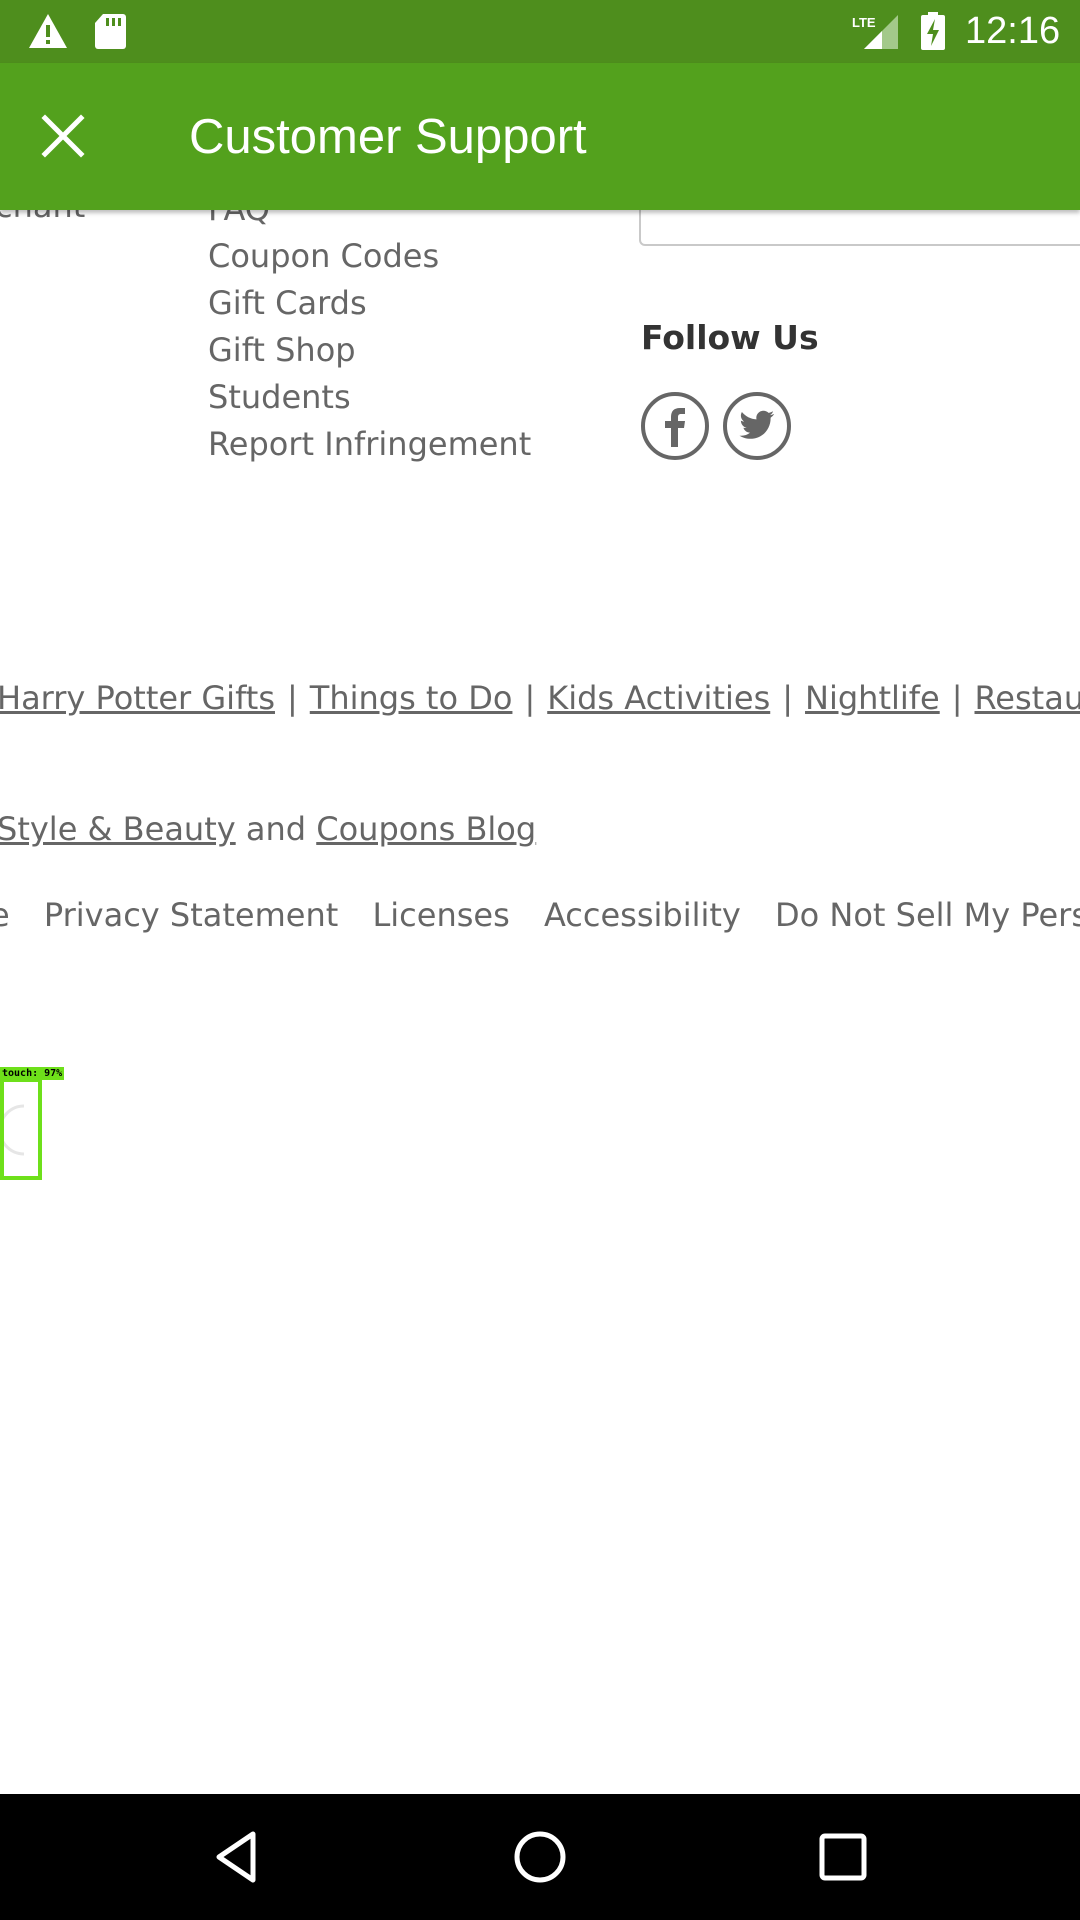  What do you see at coordinates (411, 698) in the screenshot?
I see `link-things-to-do: Things to Do` at bounding box center [411, 698].